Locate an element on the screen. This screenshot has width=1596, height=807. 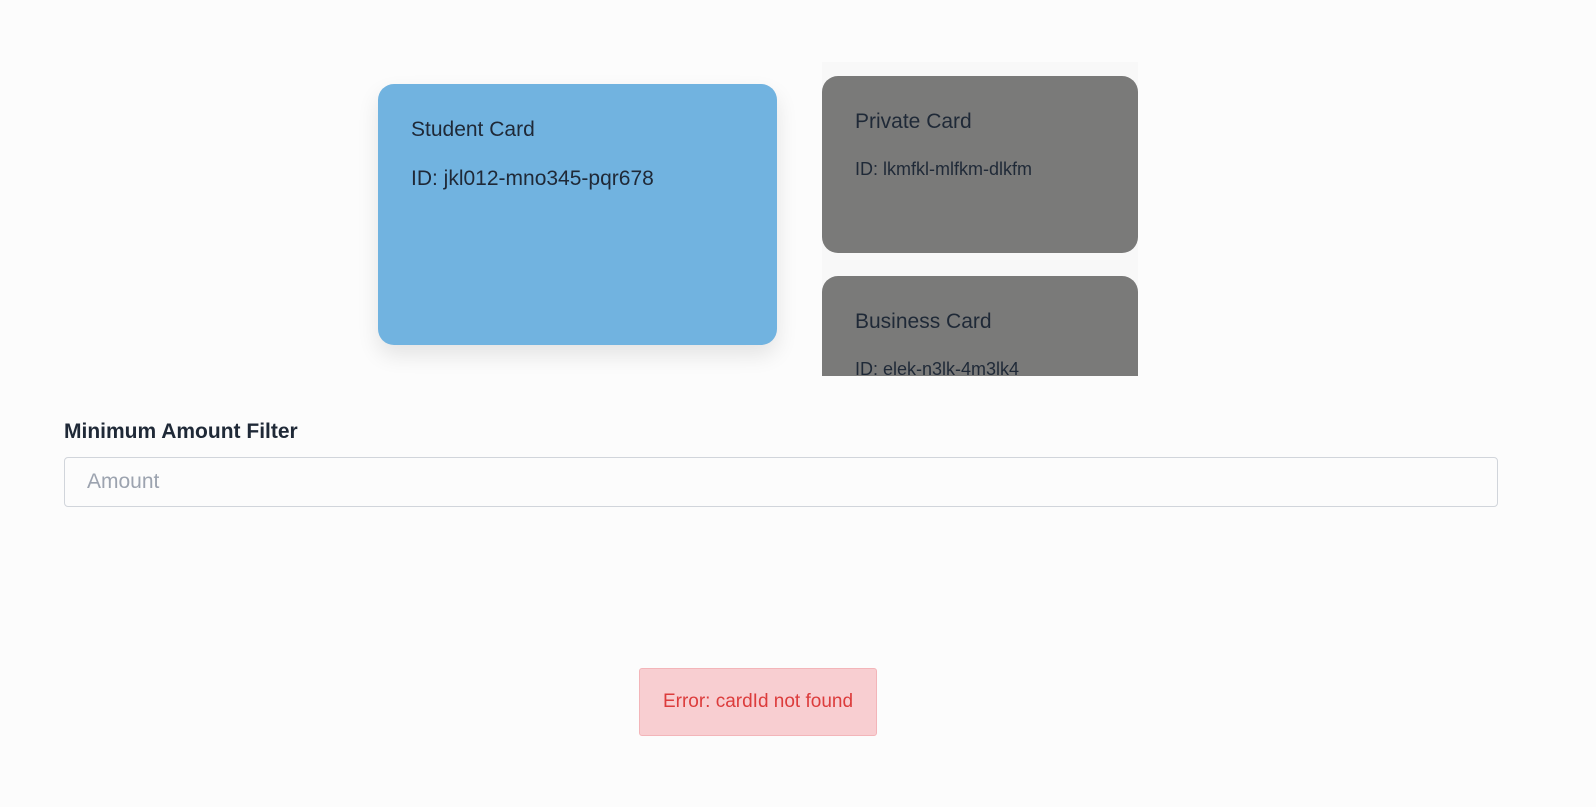
card-item-private: Private Card ID: lkmfkl-mlfkm-dlkfm is located at coordinates (980, 164).